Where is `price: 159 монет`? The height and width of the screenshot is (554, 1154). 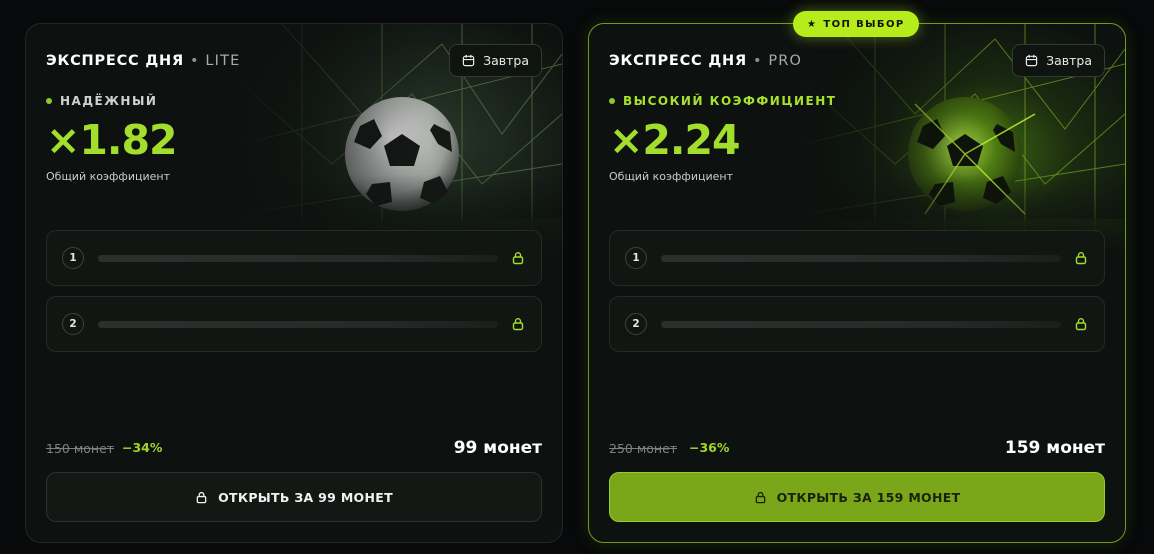
price: 159 монет is located at coordinates (1054, 448).